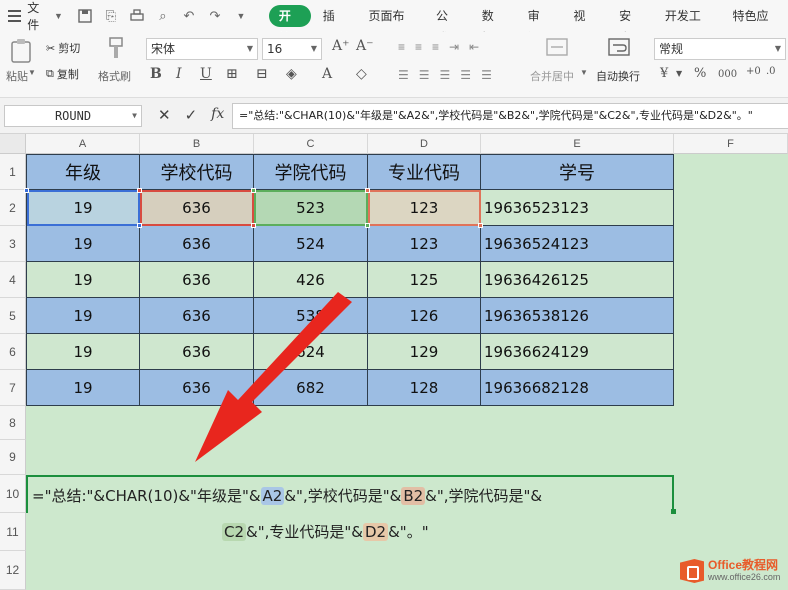  What do you see at coordinates (137, 16) in the screenshot?
I see `print-icon` at bounding box center [137, 16].